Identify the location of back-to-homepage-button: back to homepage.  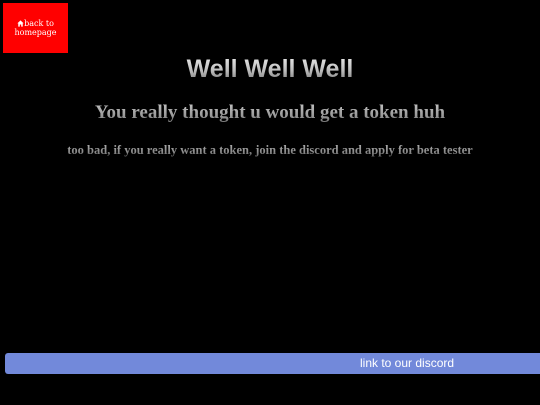
(35, 28).